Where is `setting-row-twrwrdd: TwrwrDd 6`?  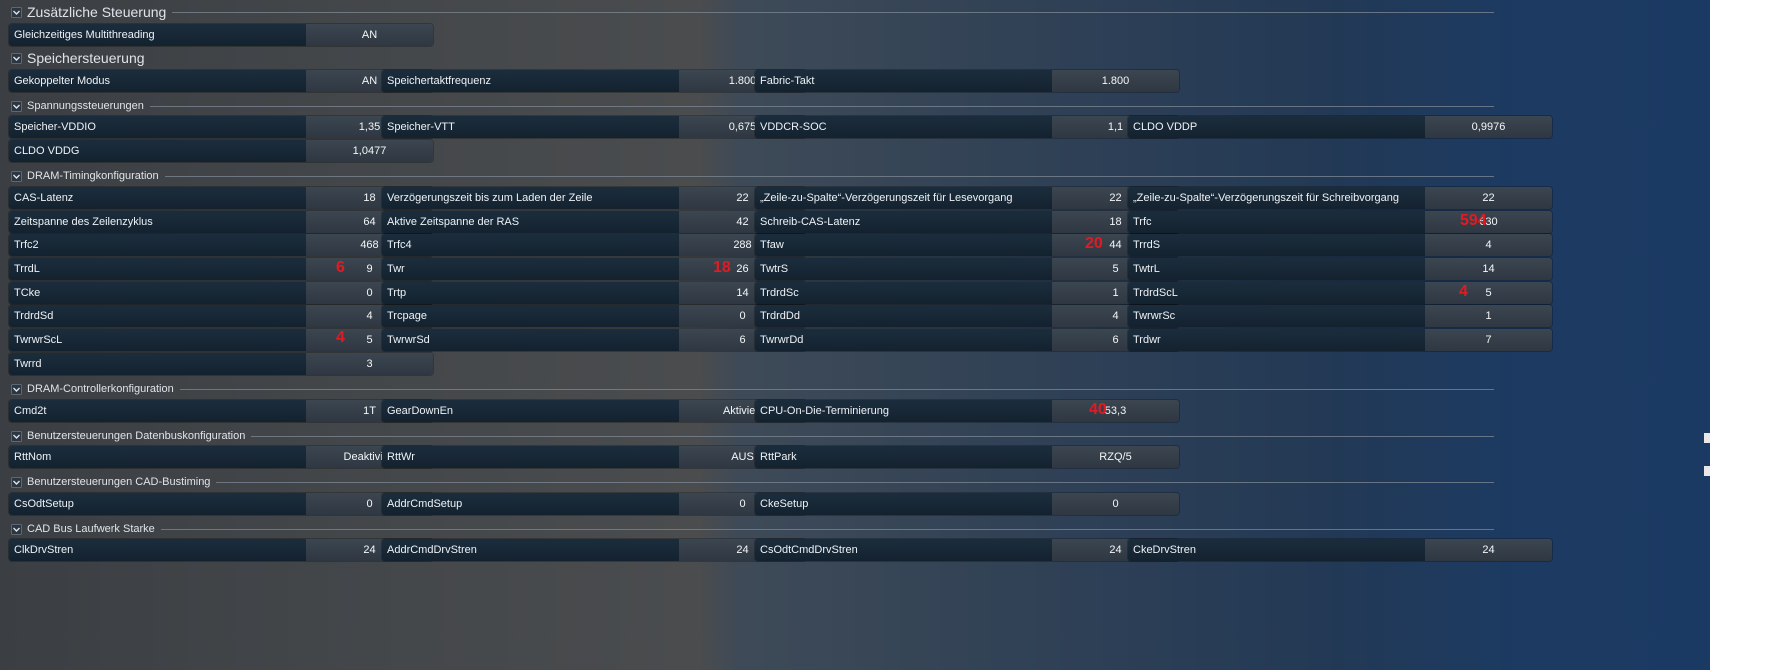 setting-row-twrwrdd: TwrwrDd 6 is located at coordinates (967, 340).